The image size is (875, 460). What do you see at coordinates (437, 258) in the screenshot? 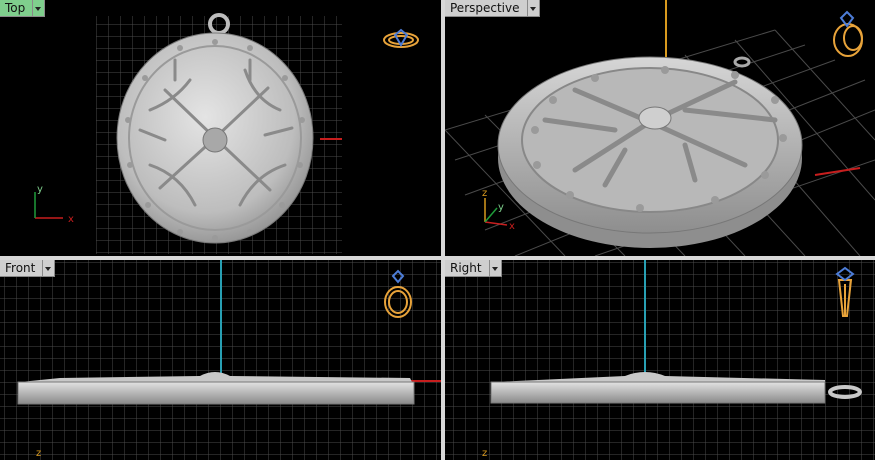
I see `viewport-divider-horizontal` at bounding box center [437, 258].